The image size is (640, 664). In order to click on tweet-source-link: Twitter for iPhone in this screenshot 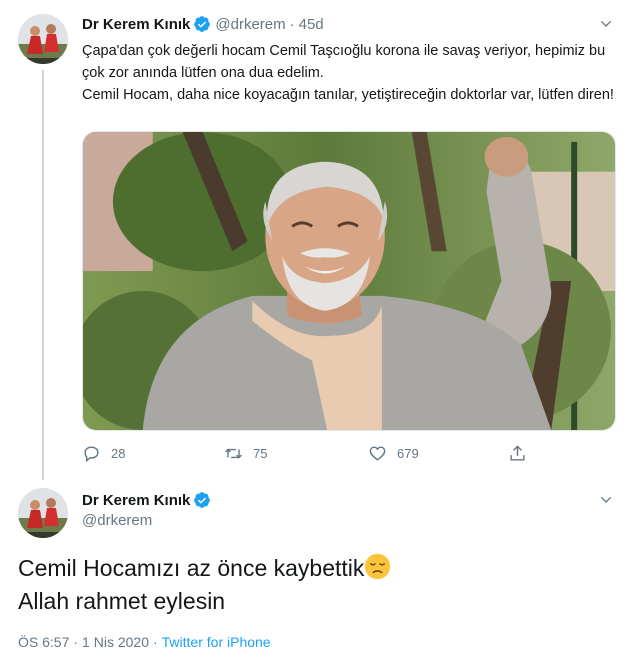, I will do `click(216, 642)`.